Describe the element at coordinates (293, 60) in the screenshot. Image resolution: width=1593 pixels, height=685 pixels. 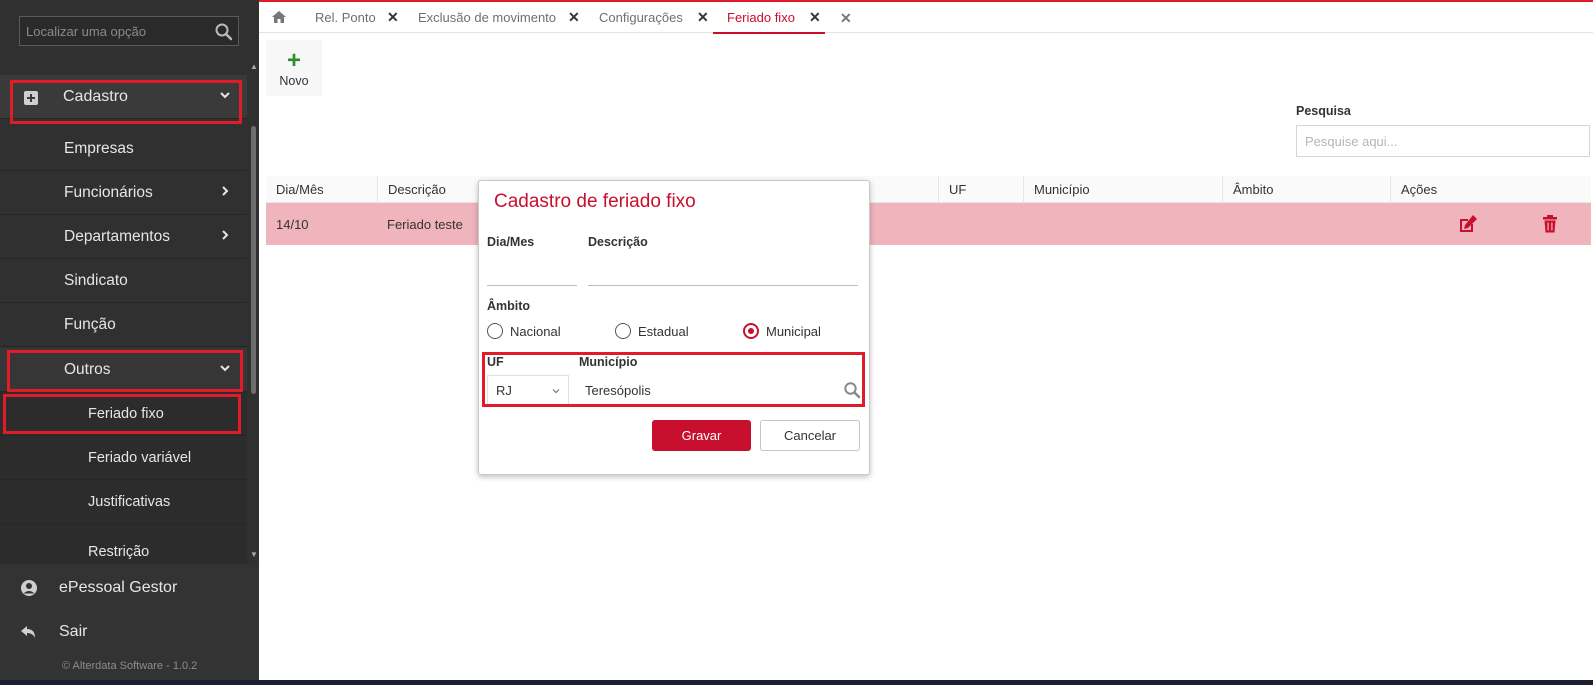
I see `plus-icon: +` at that location.